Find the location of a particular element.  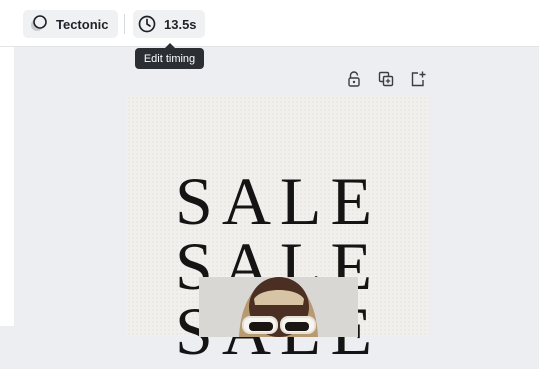

duplicate-page-icon is located at coordinates (386, 79).